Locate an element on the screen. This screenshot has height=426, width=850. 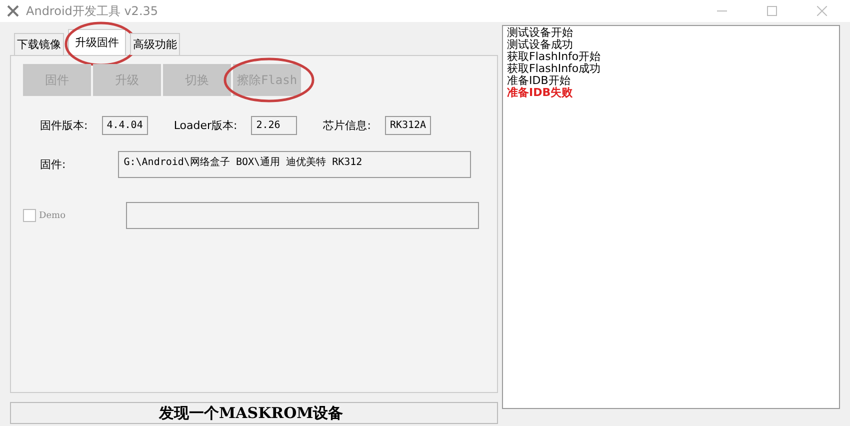
field-label: 固件: is located at coordinates (53, 164).